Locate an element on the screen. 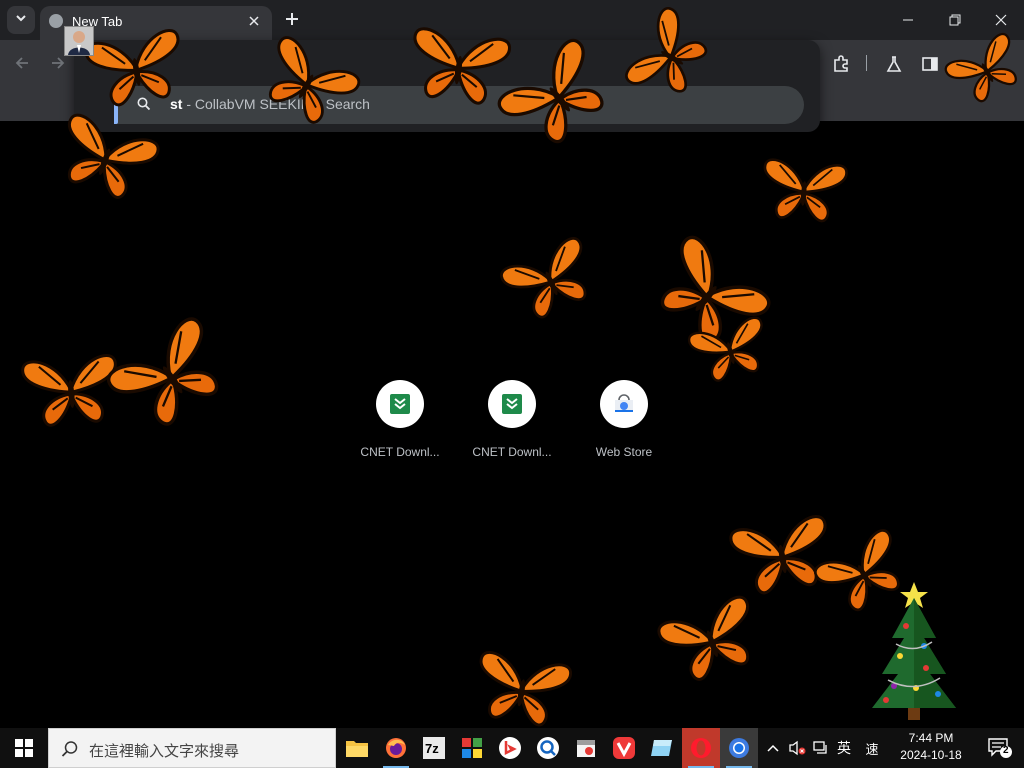 Image resolution: width=1024 pixels, height=768 pixels. start-button is located at coordinates (24, 748).